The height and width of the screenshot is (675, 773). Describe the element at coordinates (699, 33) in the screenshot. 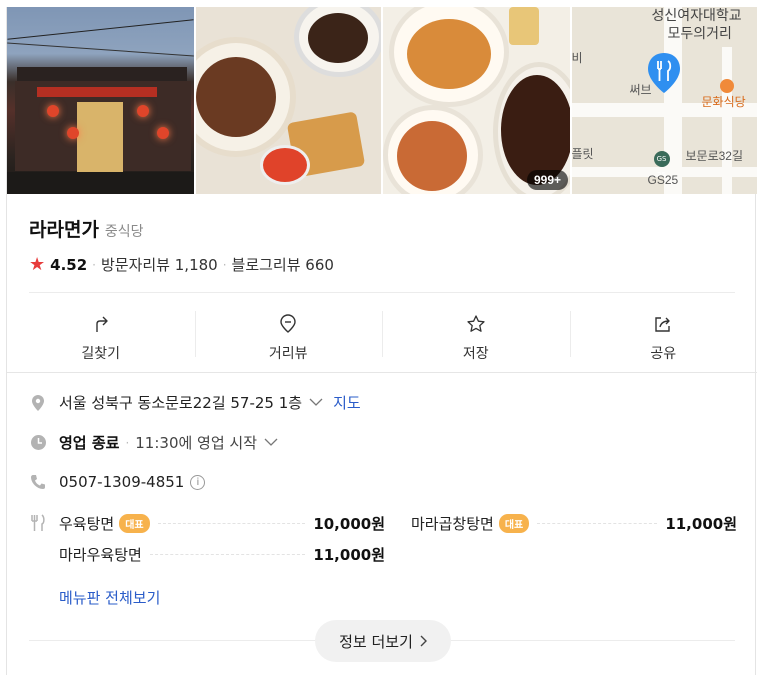

I see `map-label: 모두의거리` at that location.